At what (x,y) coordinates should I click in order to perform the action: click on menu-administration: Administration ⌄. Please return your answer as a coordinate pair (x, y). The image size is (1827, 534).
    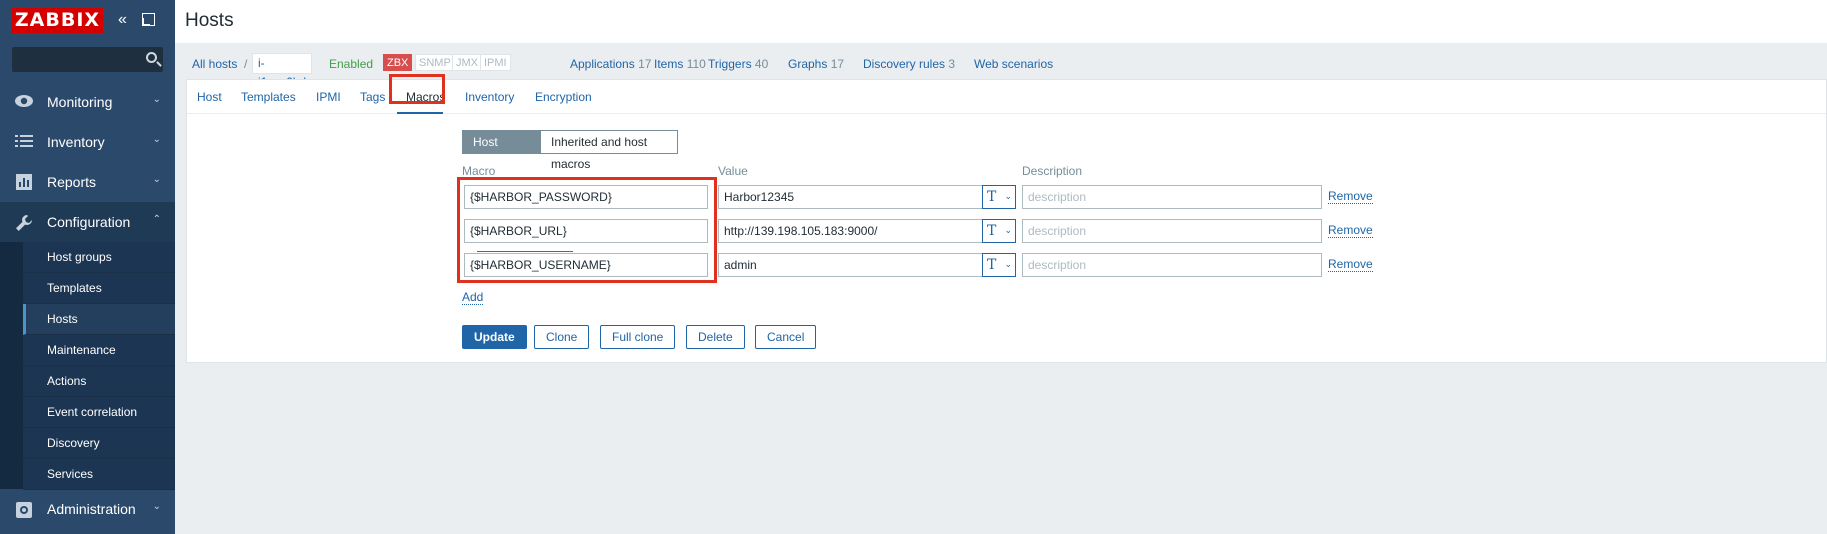
    Looking at the image, I should click on (87, 509).